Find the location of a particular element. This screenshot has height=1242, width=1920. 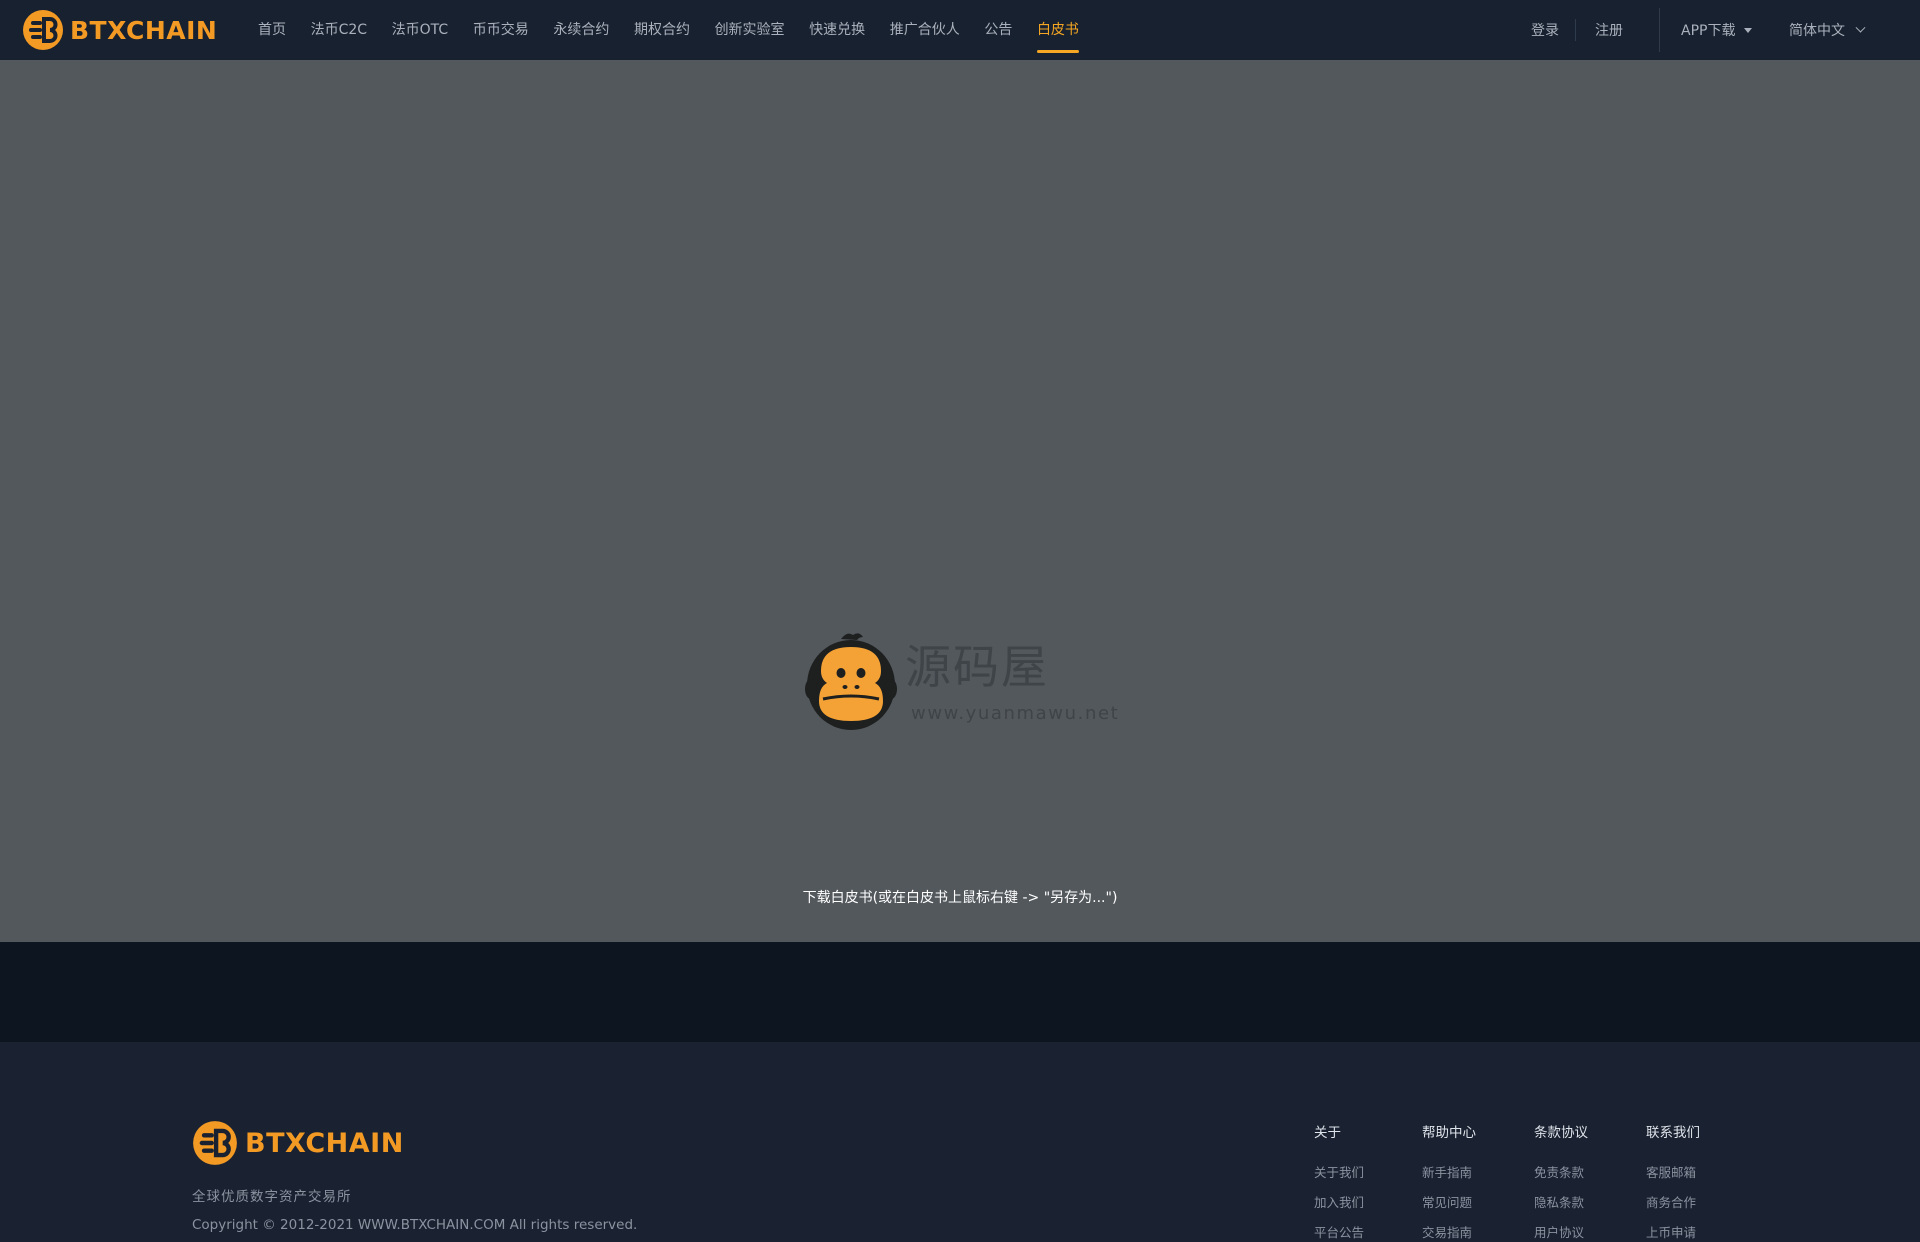

brand-logo: BTXCHAIN is located at coordinates (119, 30).